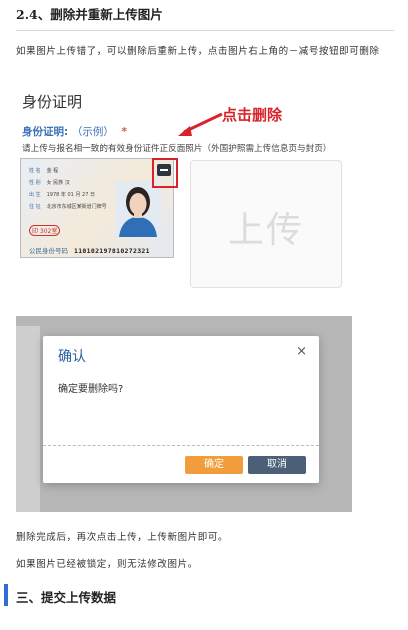 This screenshot has width=408, height=630. I want to click on dialog-message: 确定要删除吗?, so click(91, 389).